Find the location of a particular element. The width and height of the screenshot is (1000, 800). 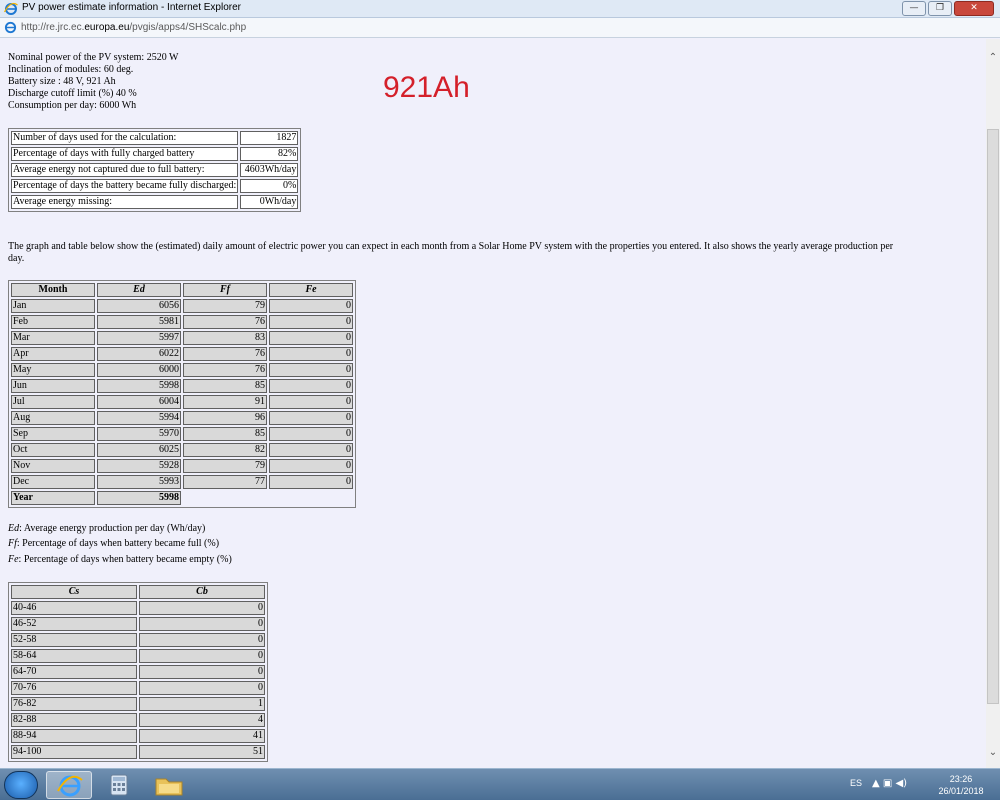

value-cell: 4 is located at coordinates (202, 720).